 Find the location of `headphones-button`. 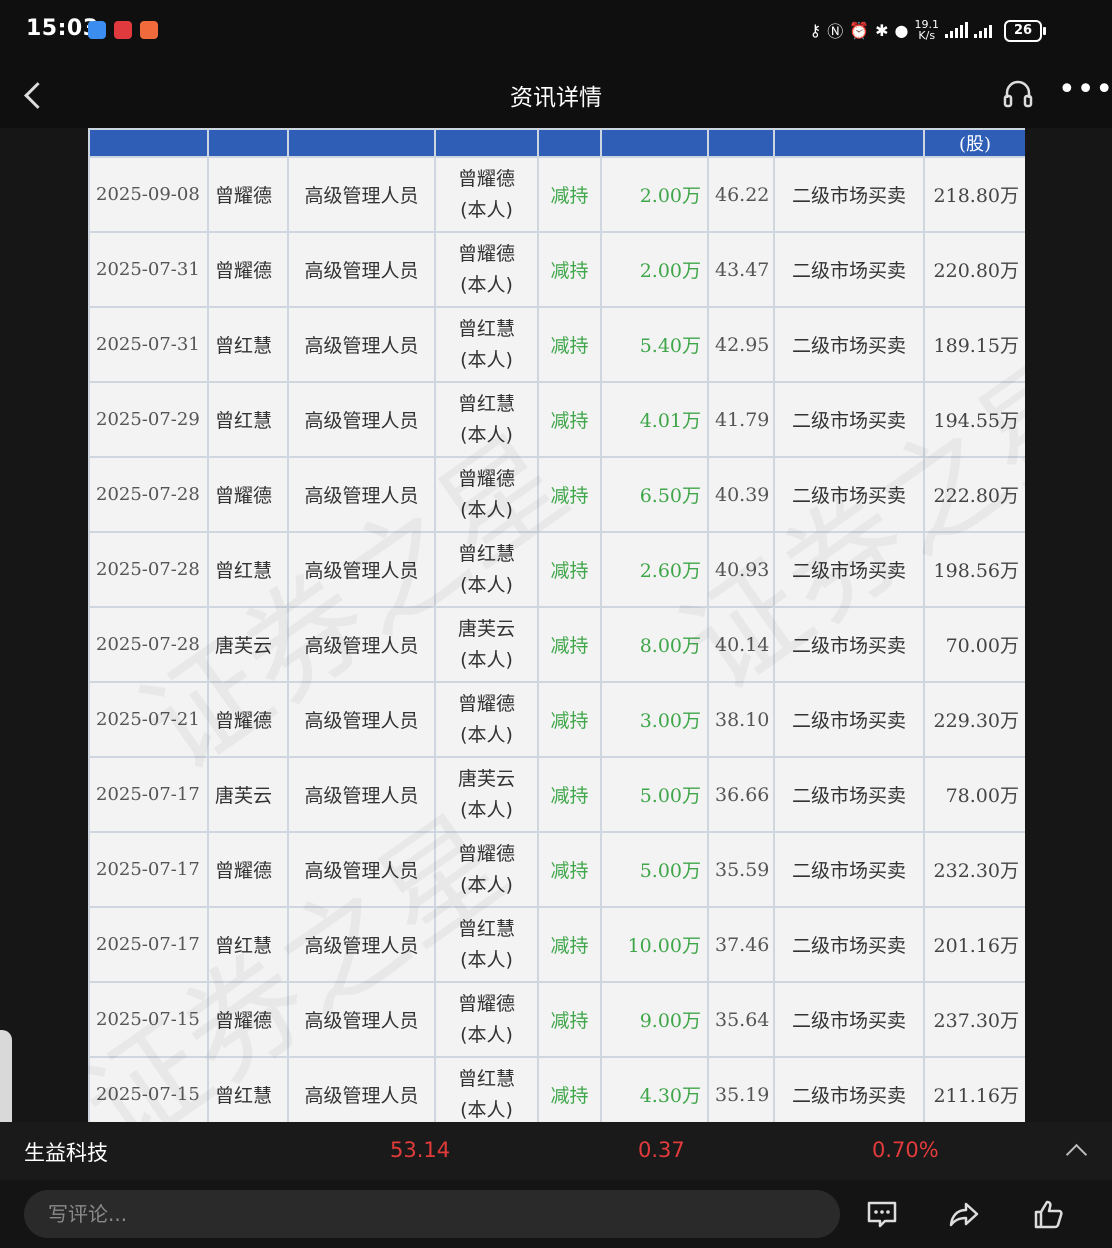

headphones-button is located at coordinates (1018, 94).